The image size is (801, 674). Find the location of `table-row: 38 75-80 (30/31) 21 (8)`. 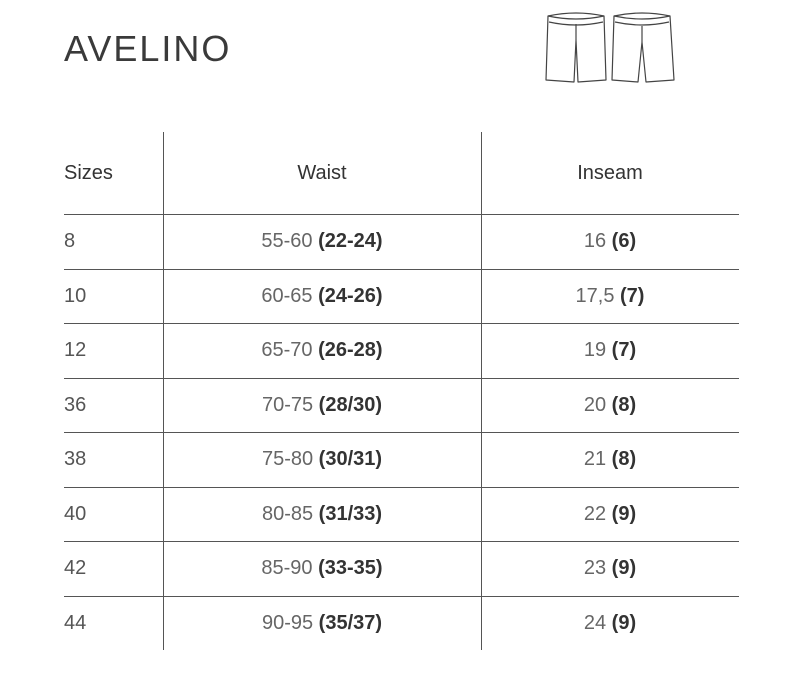

table-row: 38 75-80 (30/31) 21 (8) is located at coordinates (401, 460).